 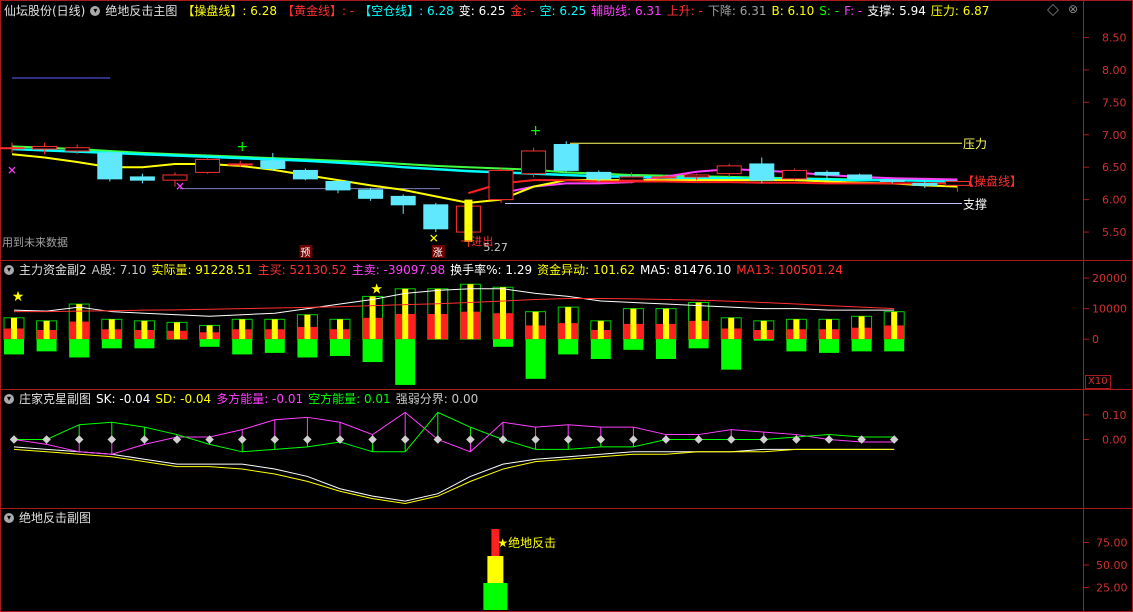 What do you see at coordinates (896, 11) in the screenshot?
I see `header-field: 支撑: 5.94` at bounding box center [896, 11].